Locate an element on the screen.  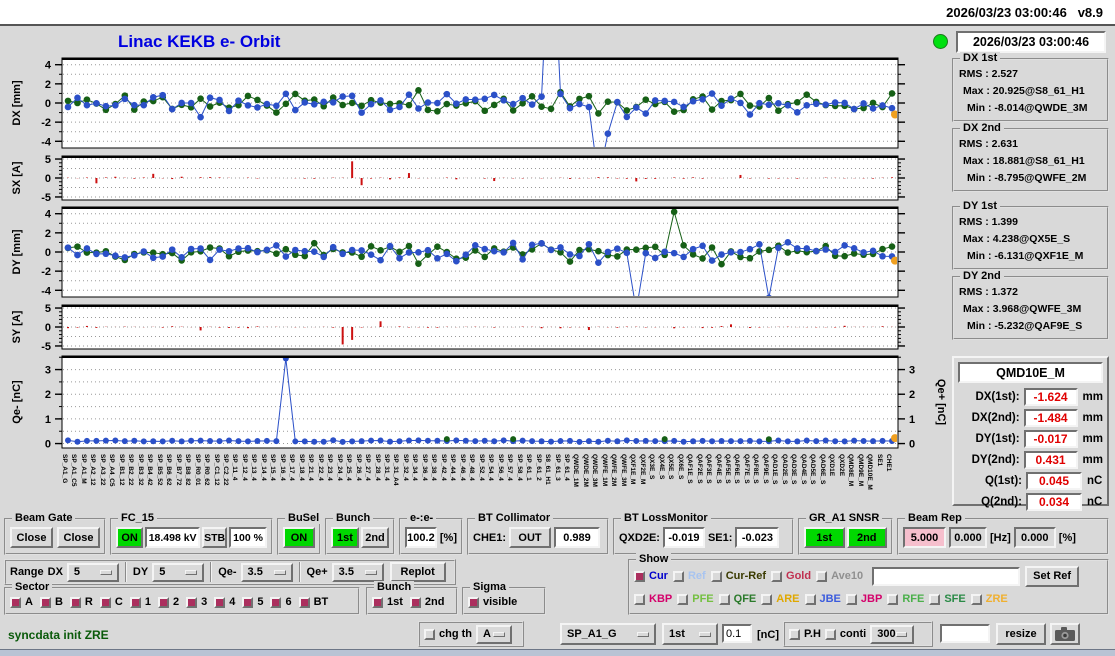
sector-checkbox-a is located at coordinates (15, 602).